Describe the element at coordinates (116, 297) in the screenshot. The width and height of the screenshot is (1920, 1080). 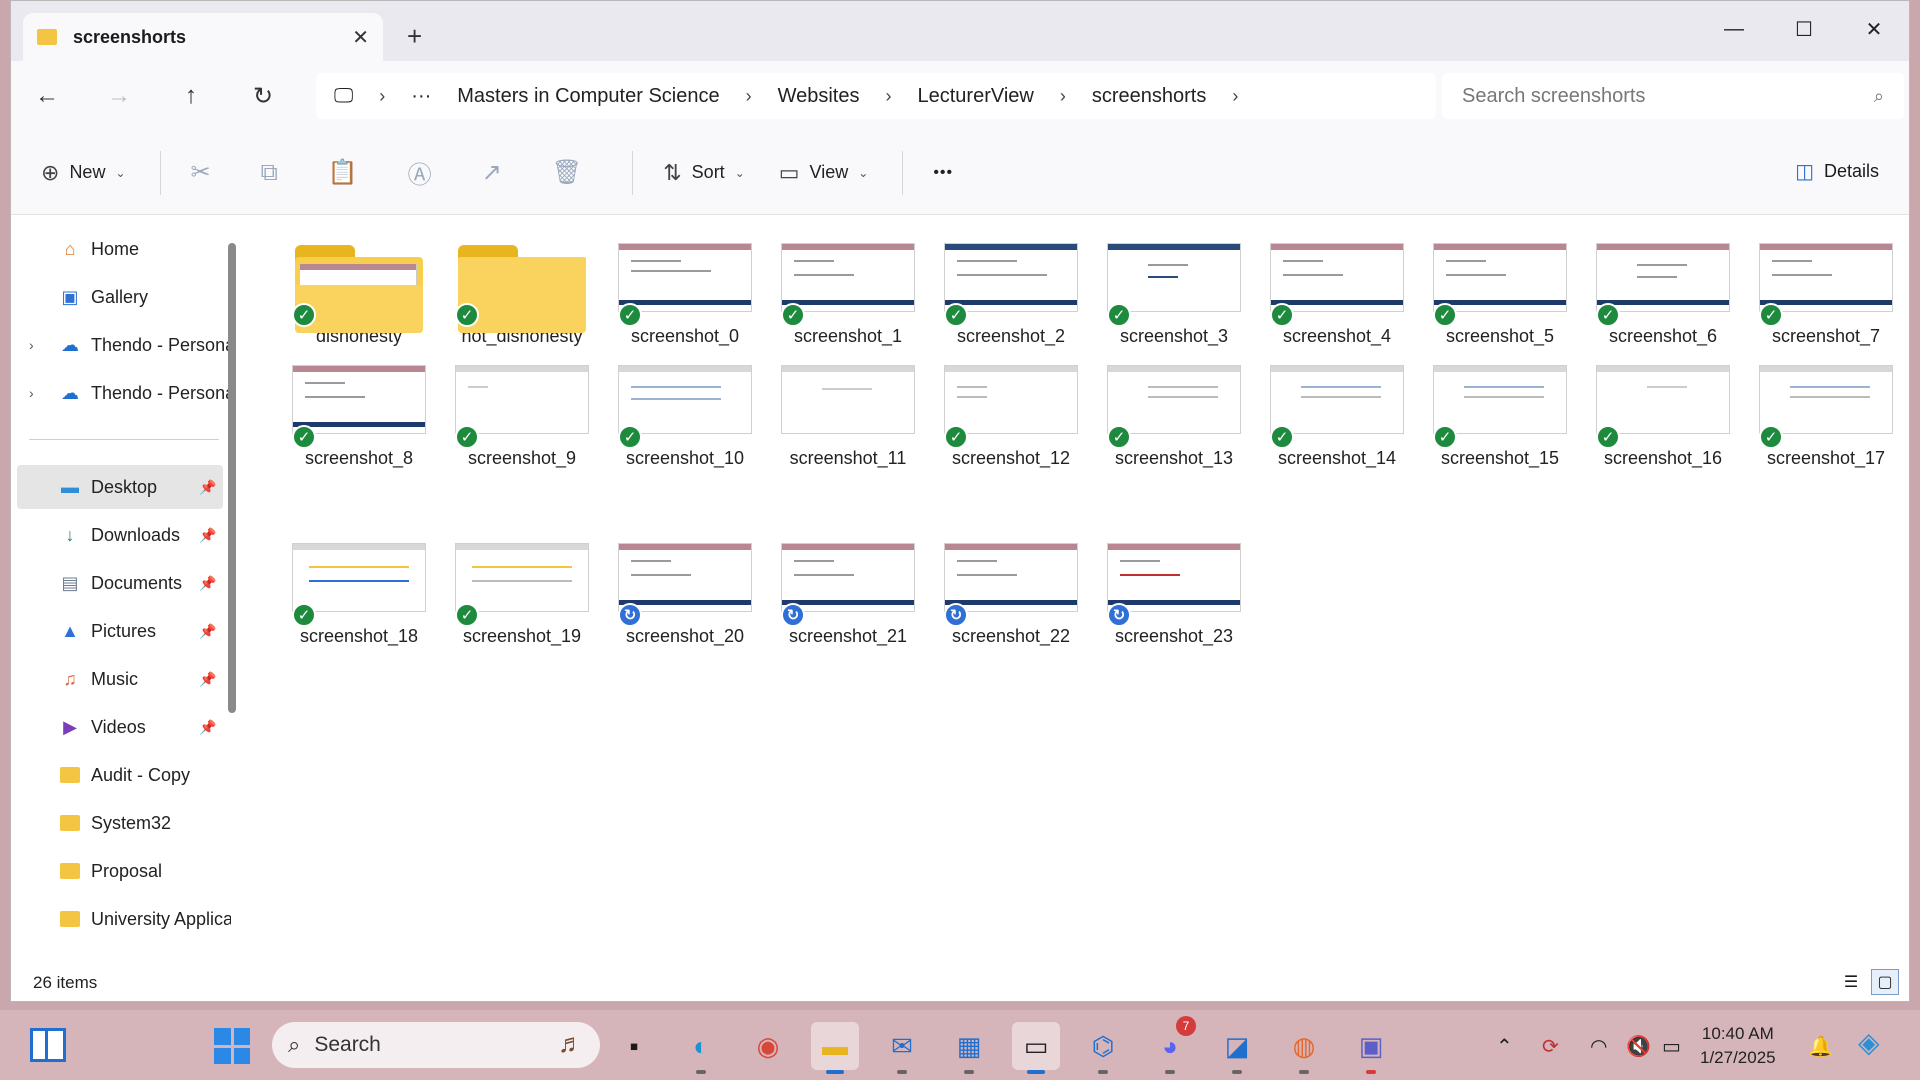
I see `sidebar-item-gallery: ▣ Gallery` at that location.